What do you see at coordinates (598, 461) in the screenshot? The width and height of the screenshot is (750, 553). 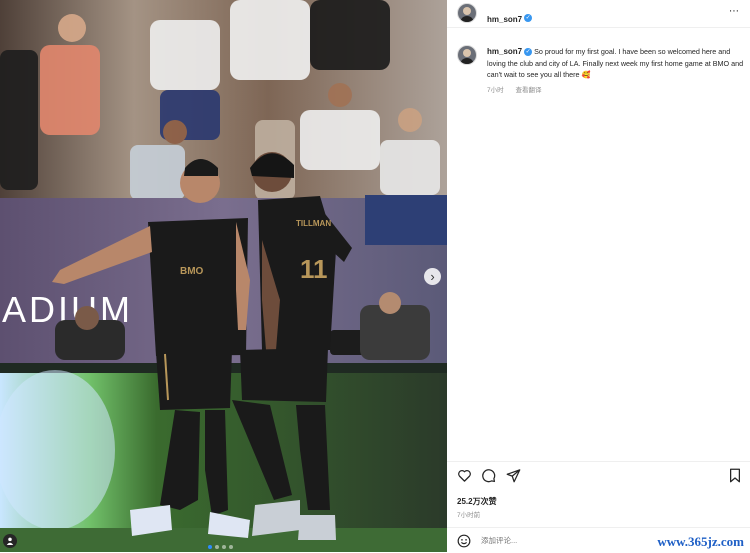 I see `divider` at bounding box center [598, 461].